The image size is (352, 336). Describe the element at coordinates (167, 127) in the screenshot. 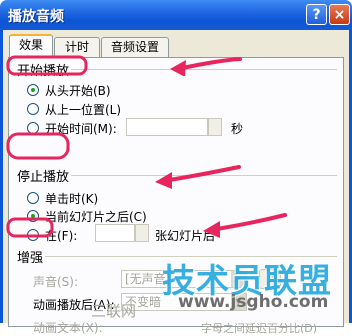

I see `start-time-input` at that location.